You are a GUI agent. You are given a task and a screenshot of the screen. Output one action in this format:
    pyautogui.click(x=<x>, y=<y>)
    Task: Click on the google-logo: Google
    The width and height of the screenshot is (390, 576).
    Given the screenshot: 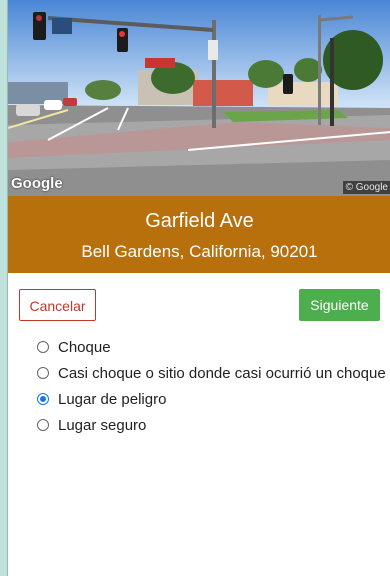 What is the action you would take?
    pyautogui.click(x=37, y=183)
    